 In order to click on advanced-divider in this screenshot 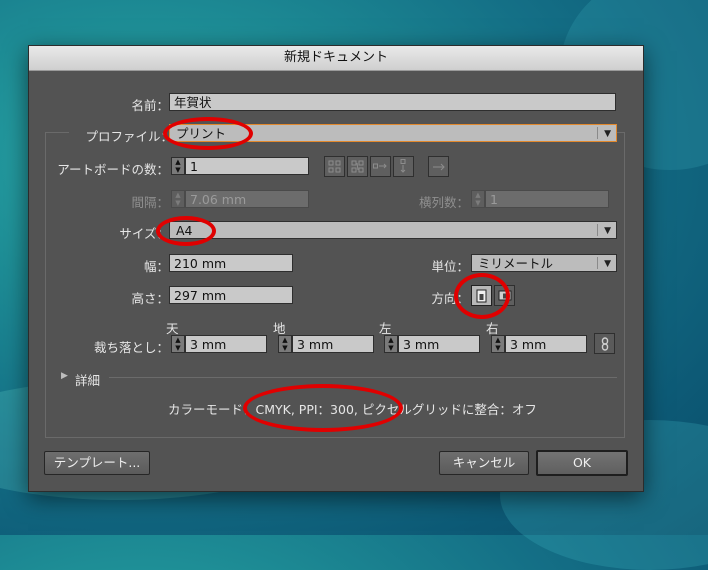, I will do `click(363, 377)`.